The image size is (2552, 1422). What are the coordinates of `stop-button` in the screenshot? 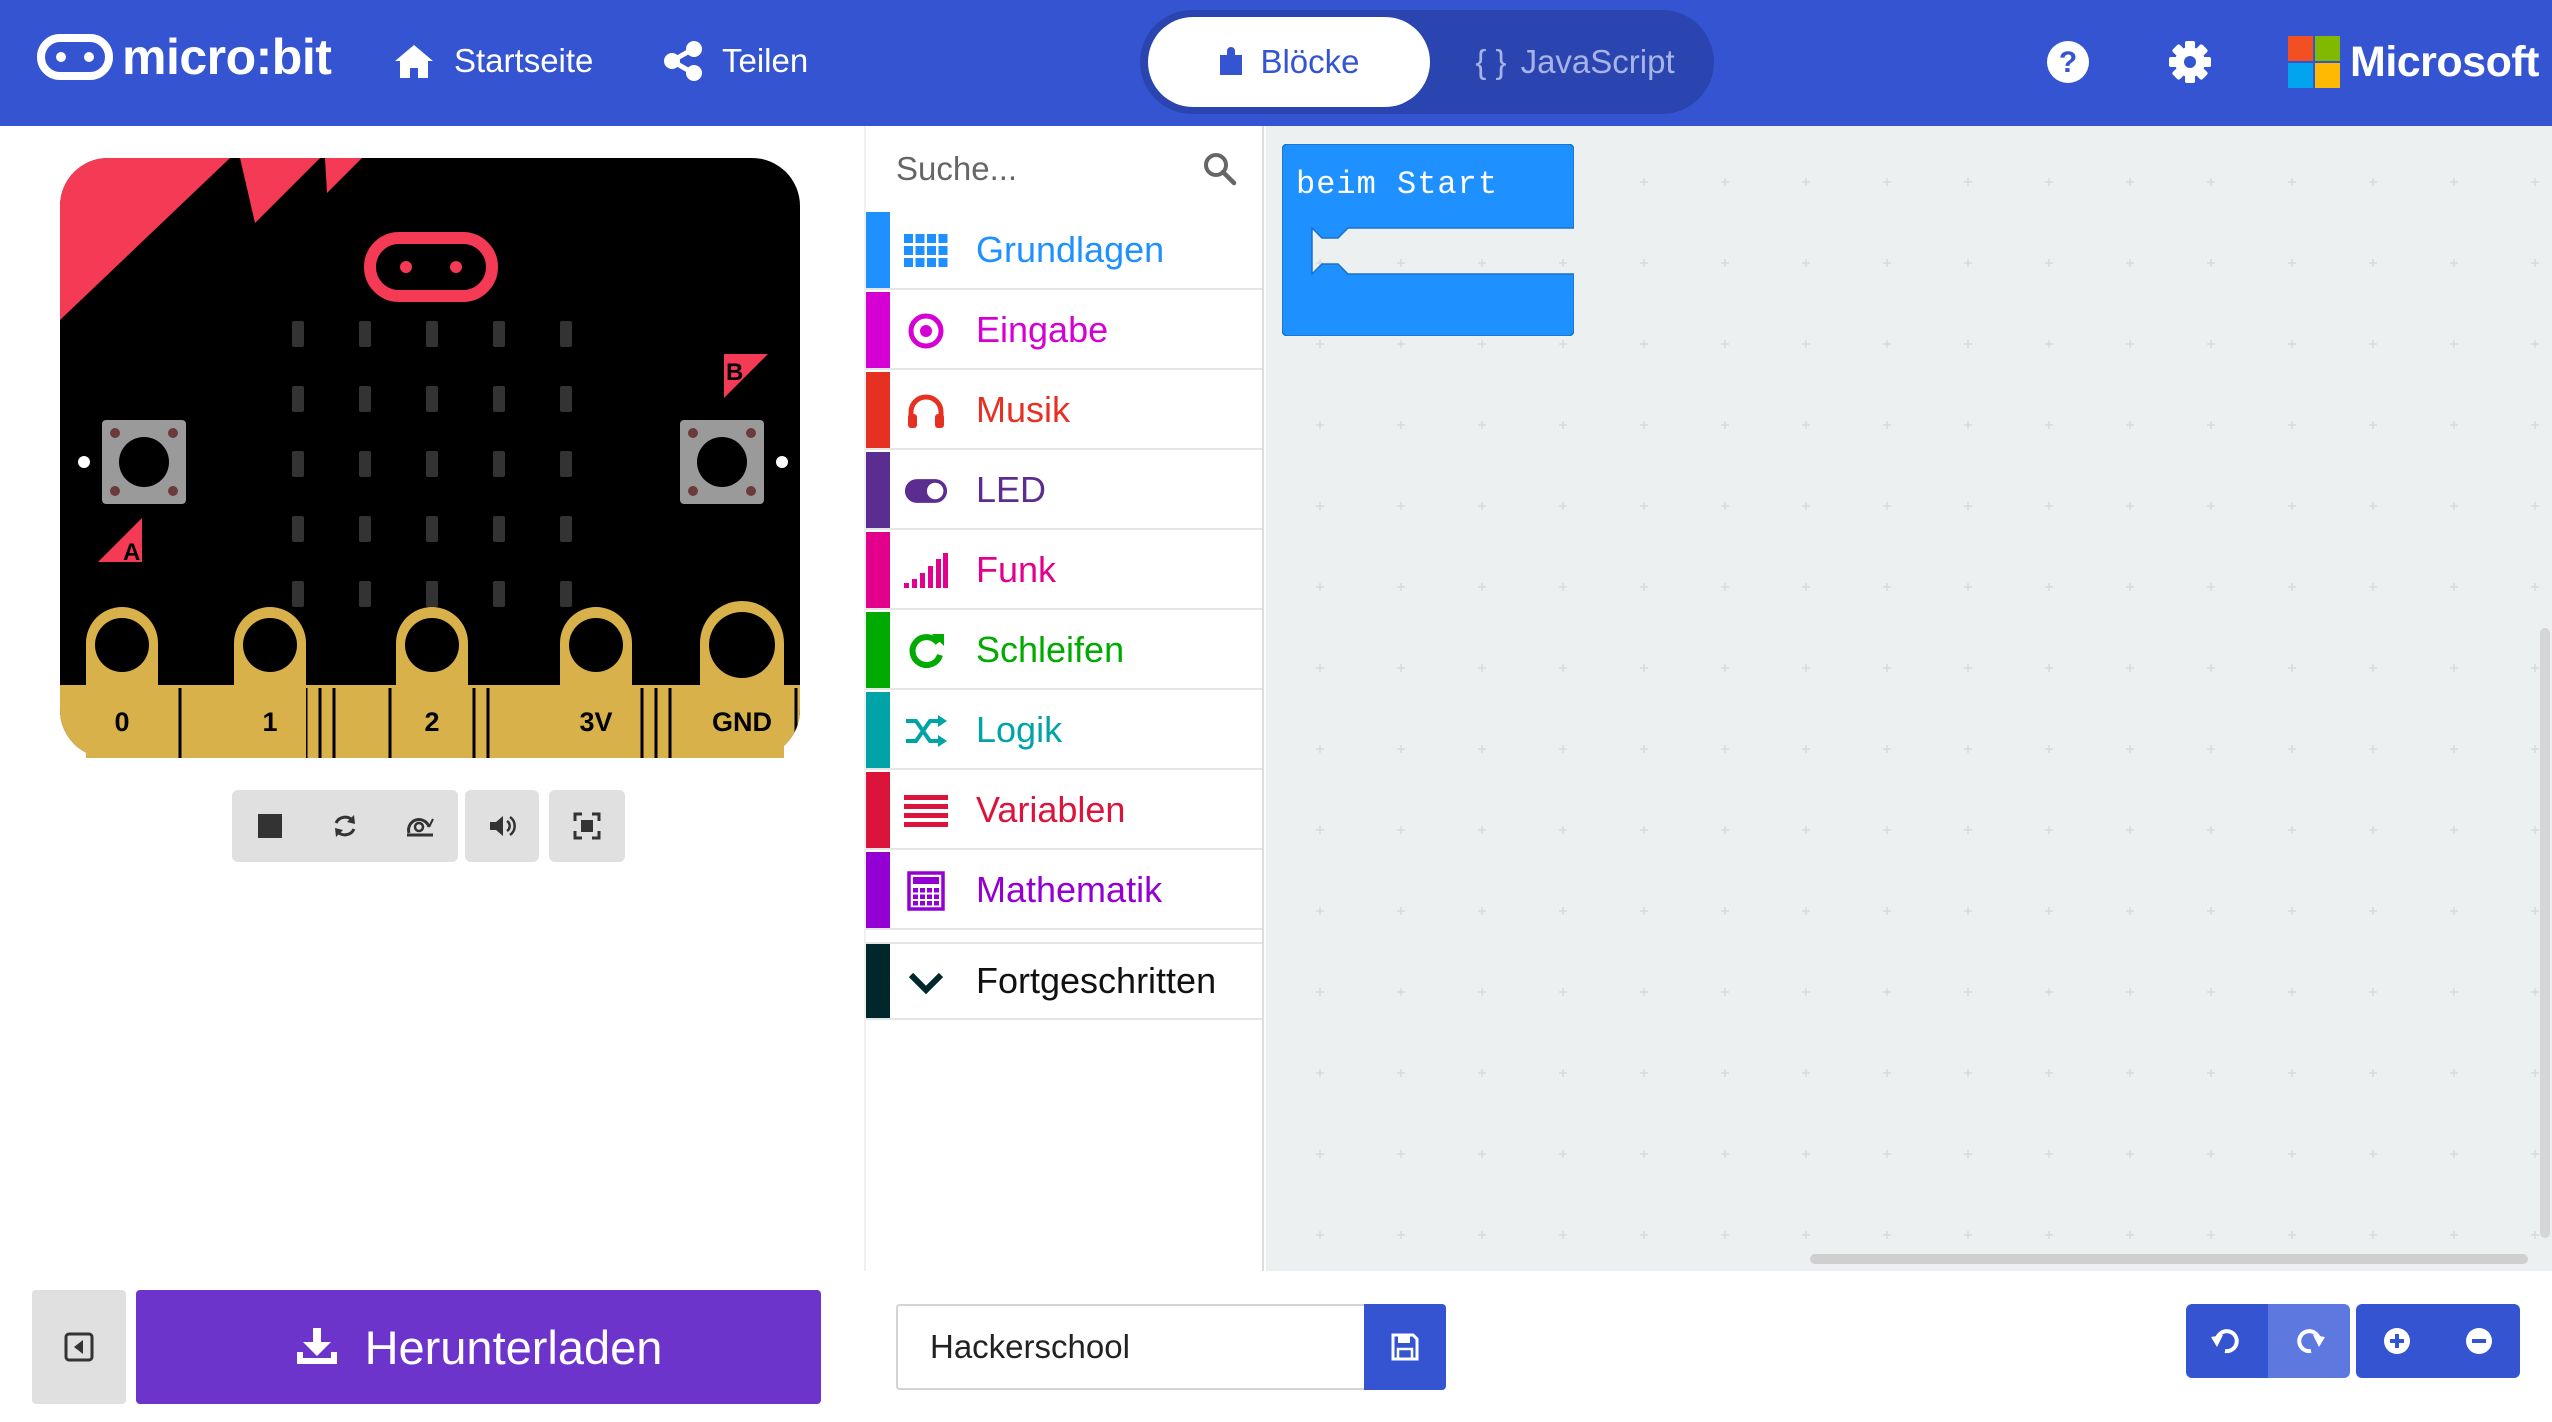 It's located at (270, 826).